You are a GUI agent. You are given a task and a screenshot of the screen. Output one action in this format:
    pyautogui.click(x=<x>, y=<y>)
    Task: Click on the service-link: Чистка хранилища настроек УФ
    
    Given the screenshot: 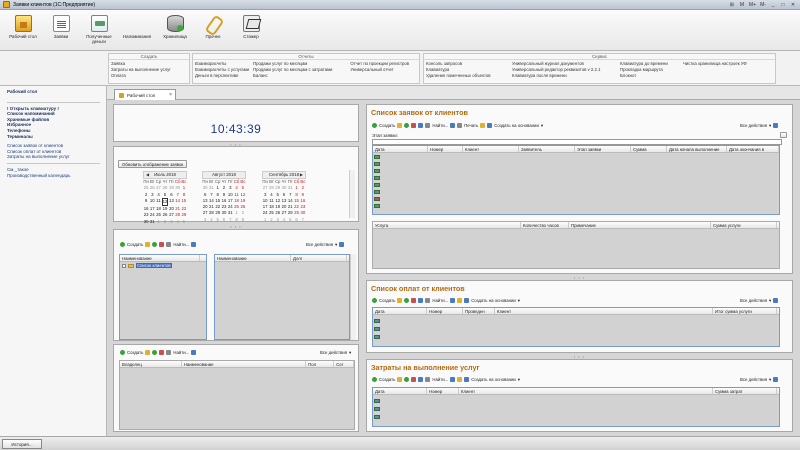 What is the action you would take?
    pyautogui.click(x=715, y=64)
    